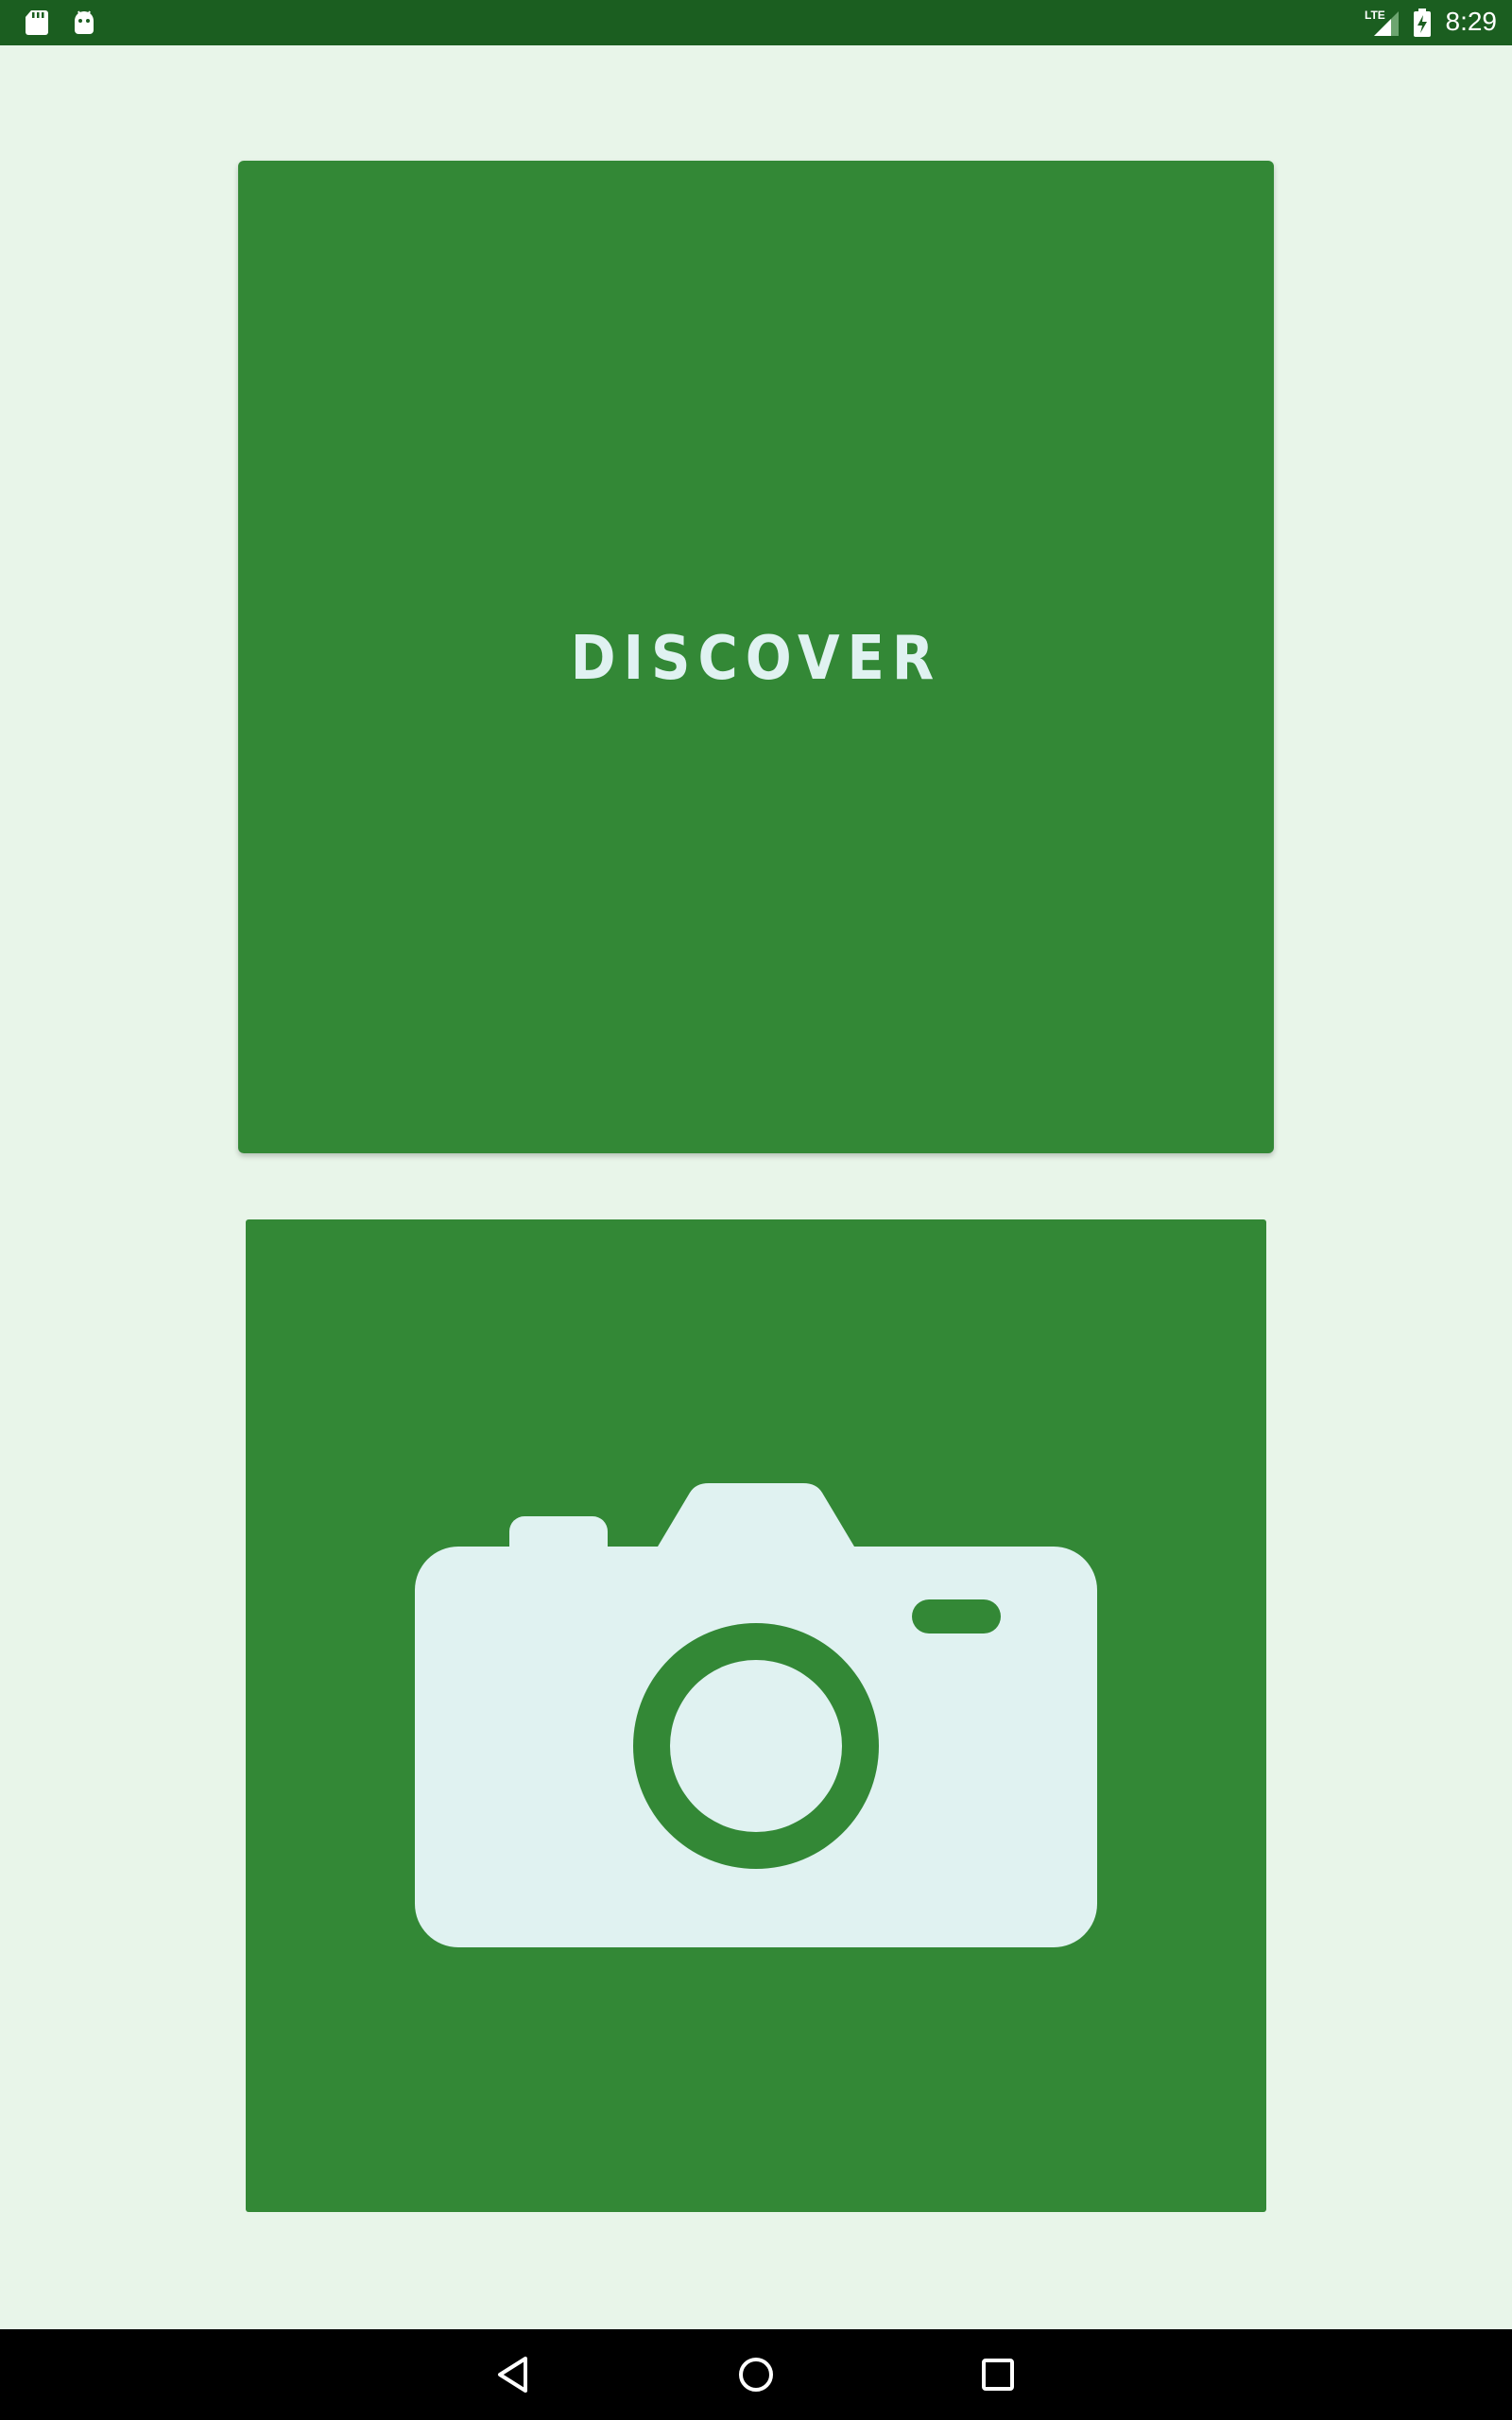 The height and width of the screenshot is (2420, 1512). Describe the element at coordinates (756, 22) in the screenshot. I see `status-bar: LTE 8:29` at that location.